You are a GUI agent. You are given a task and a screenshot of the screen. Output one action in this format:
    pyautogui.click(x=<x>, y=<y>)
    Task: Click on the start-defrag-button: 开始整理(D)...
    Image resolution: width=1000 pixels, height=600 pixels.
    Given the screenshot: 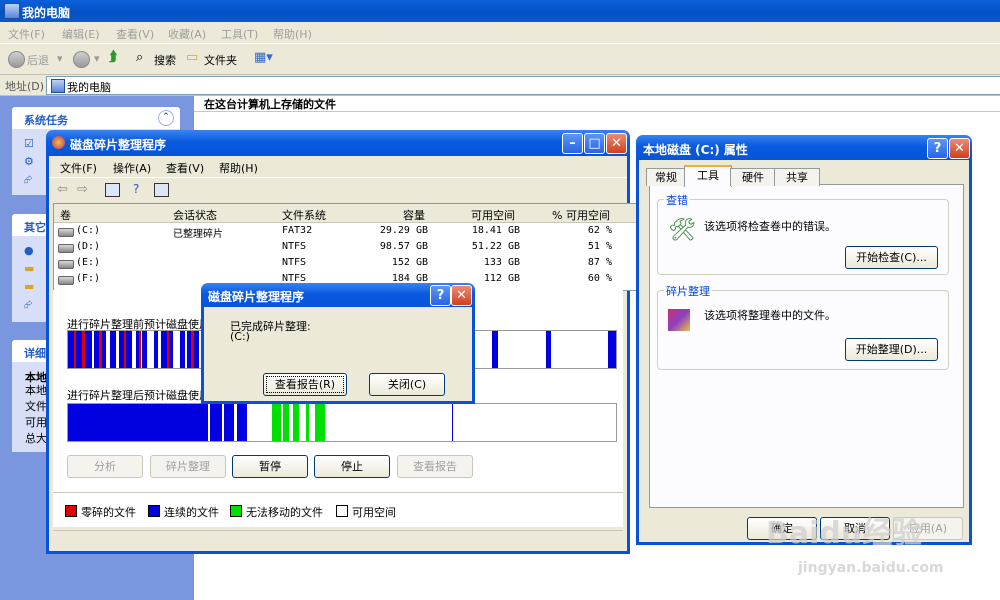 What is the action you would take?
    pyautogui.click(x=891, y=349)
    